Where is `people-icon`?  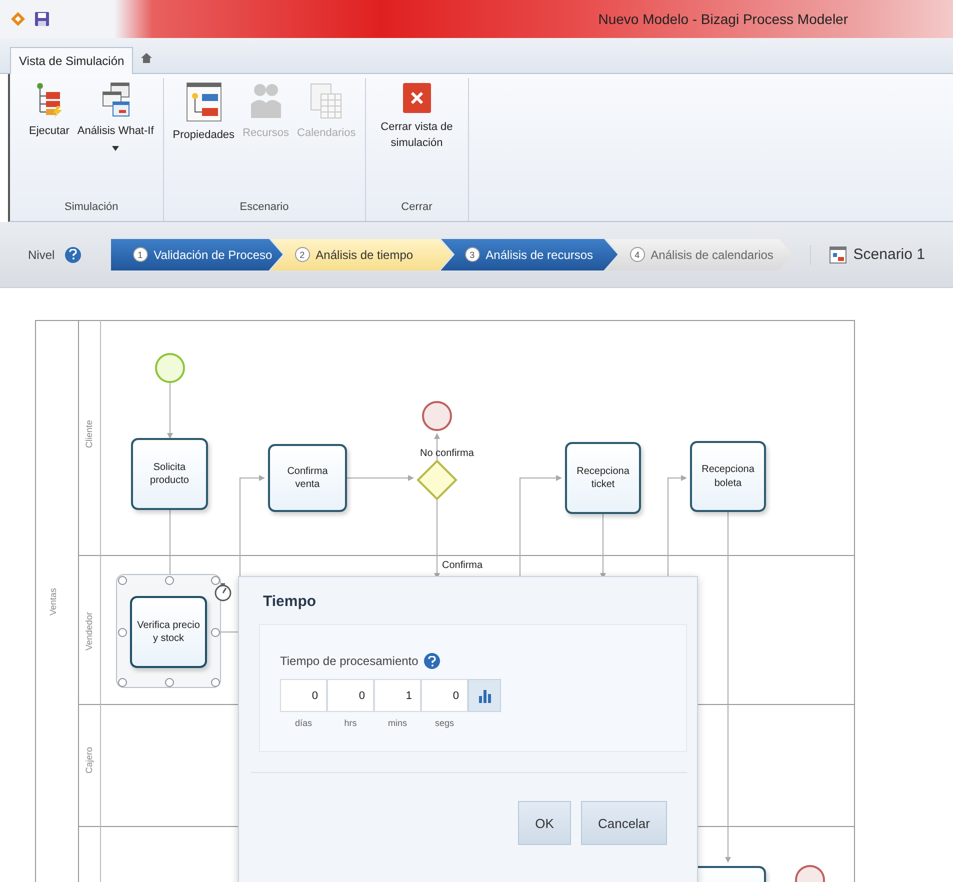
people-icon is located at coordinates (265, 101).